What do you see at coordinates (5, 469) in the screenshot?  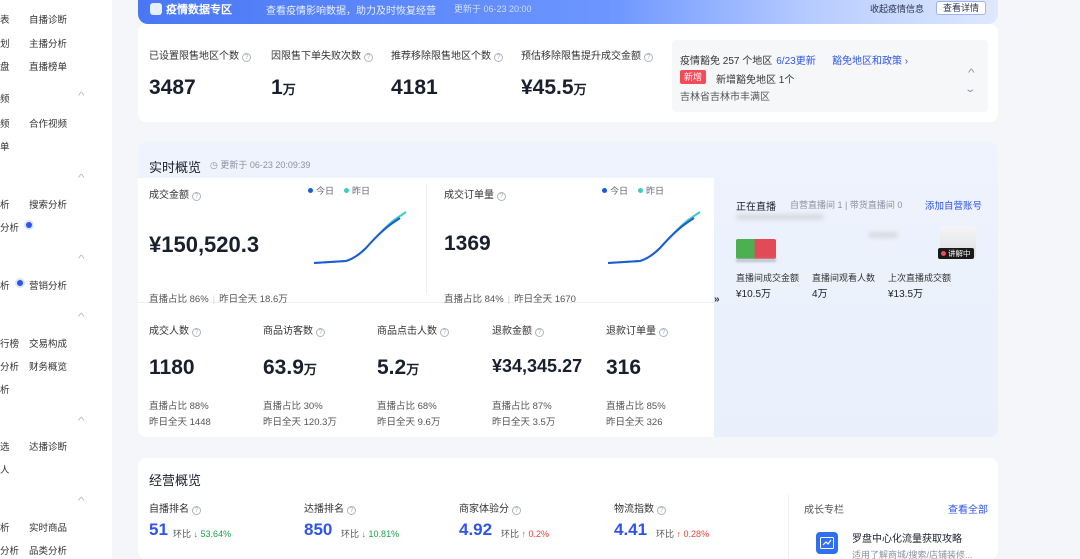 I see `sidebar-item: 人` at bounding box center [5, 469].